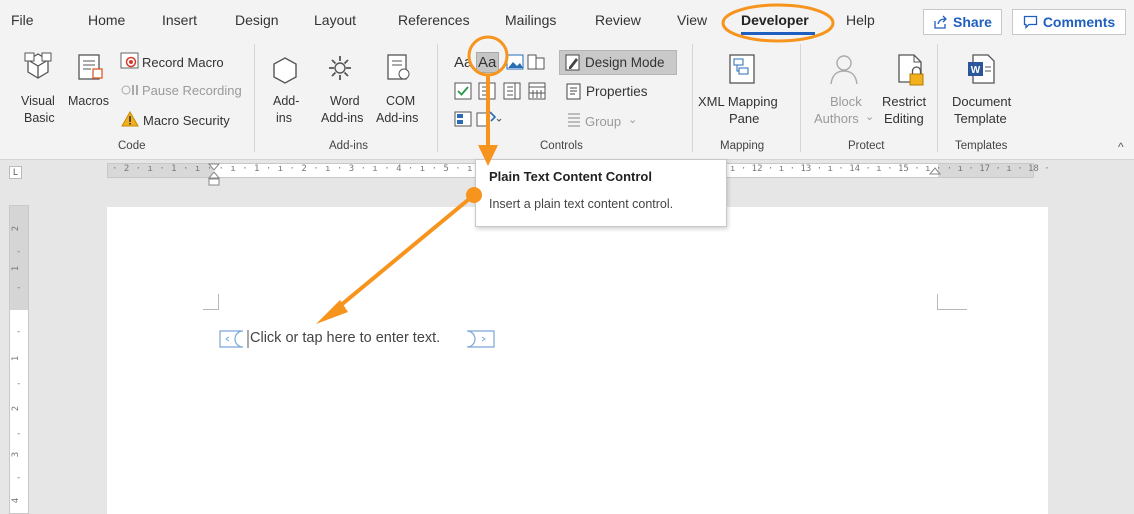  What do you see at coordinates (463, 119) in the screenshot?
I see `repeating-section-icon` at bounding box center [463, 119].